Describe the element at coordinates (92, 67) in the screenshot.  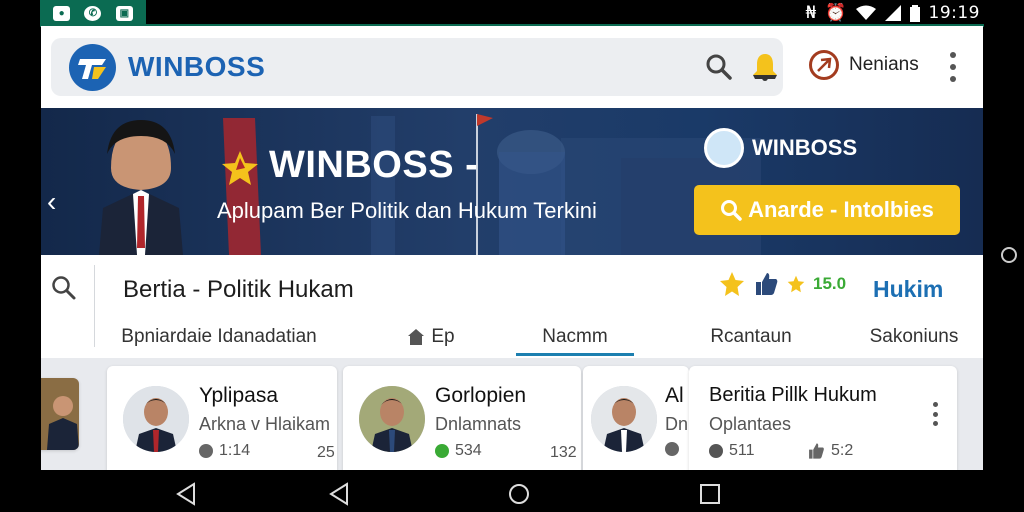
I see `logo-icon` at that location.